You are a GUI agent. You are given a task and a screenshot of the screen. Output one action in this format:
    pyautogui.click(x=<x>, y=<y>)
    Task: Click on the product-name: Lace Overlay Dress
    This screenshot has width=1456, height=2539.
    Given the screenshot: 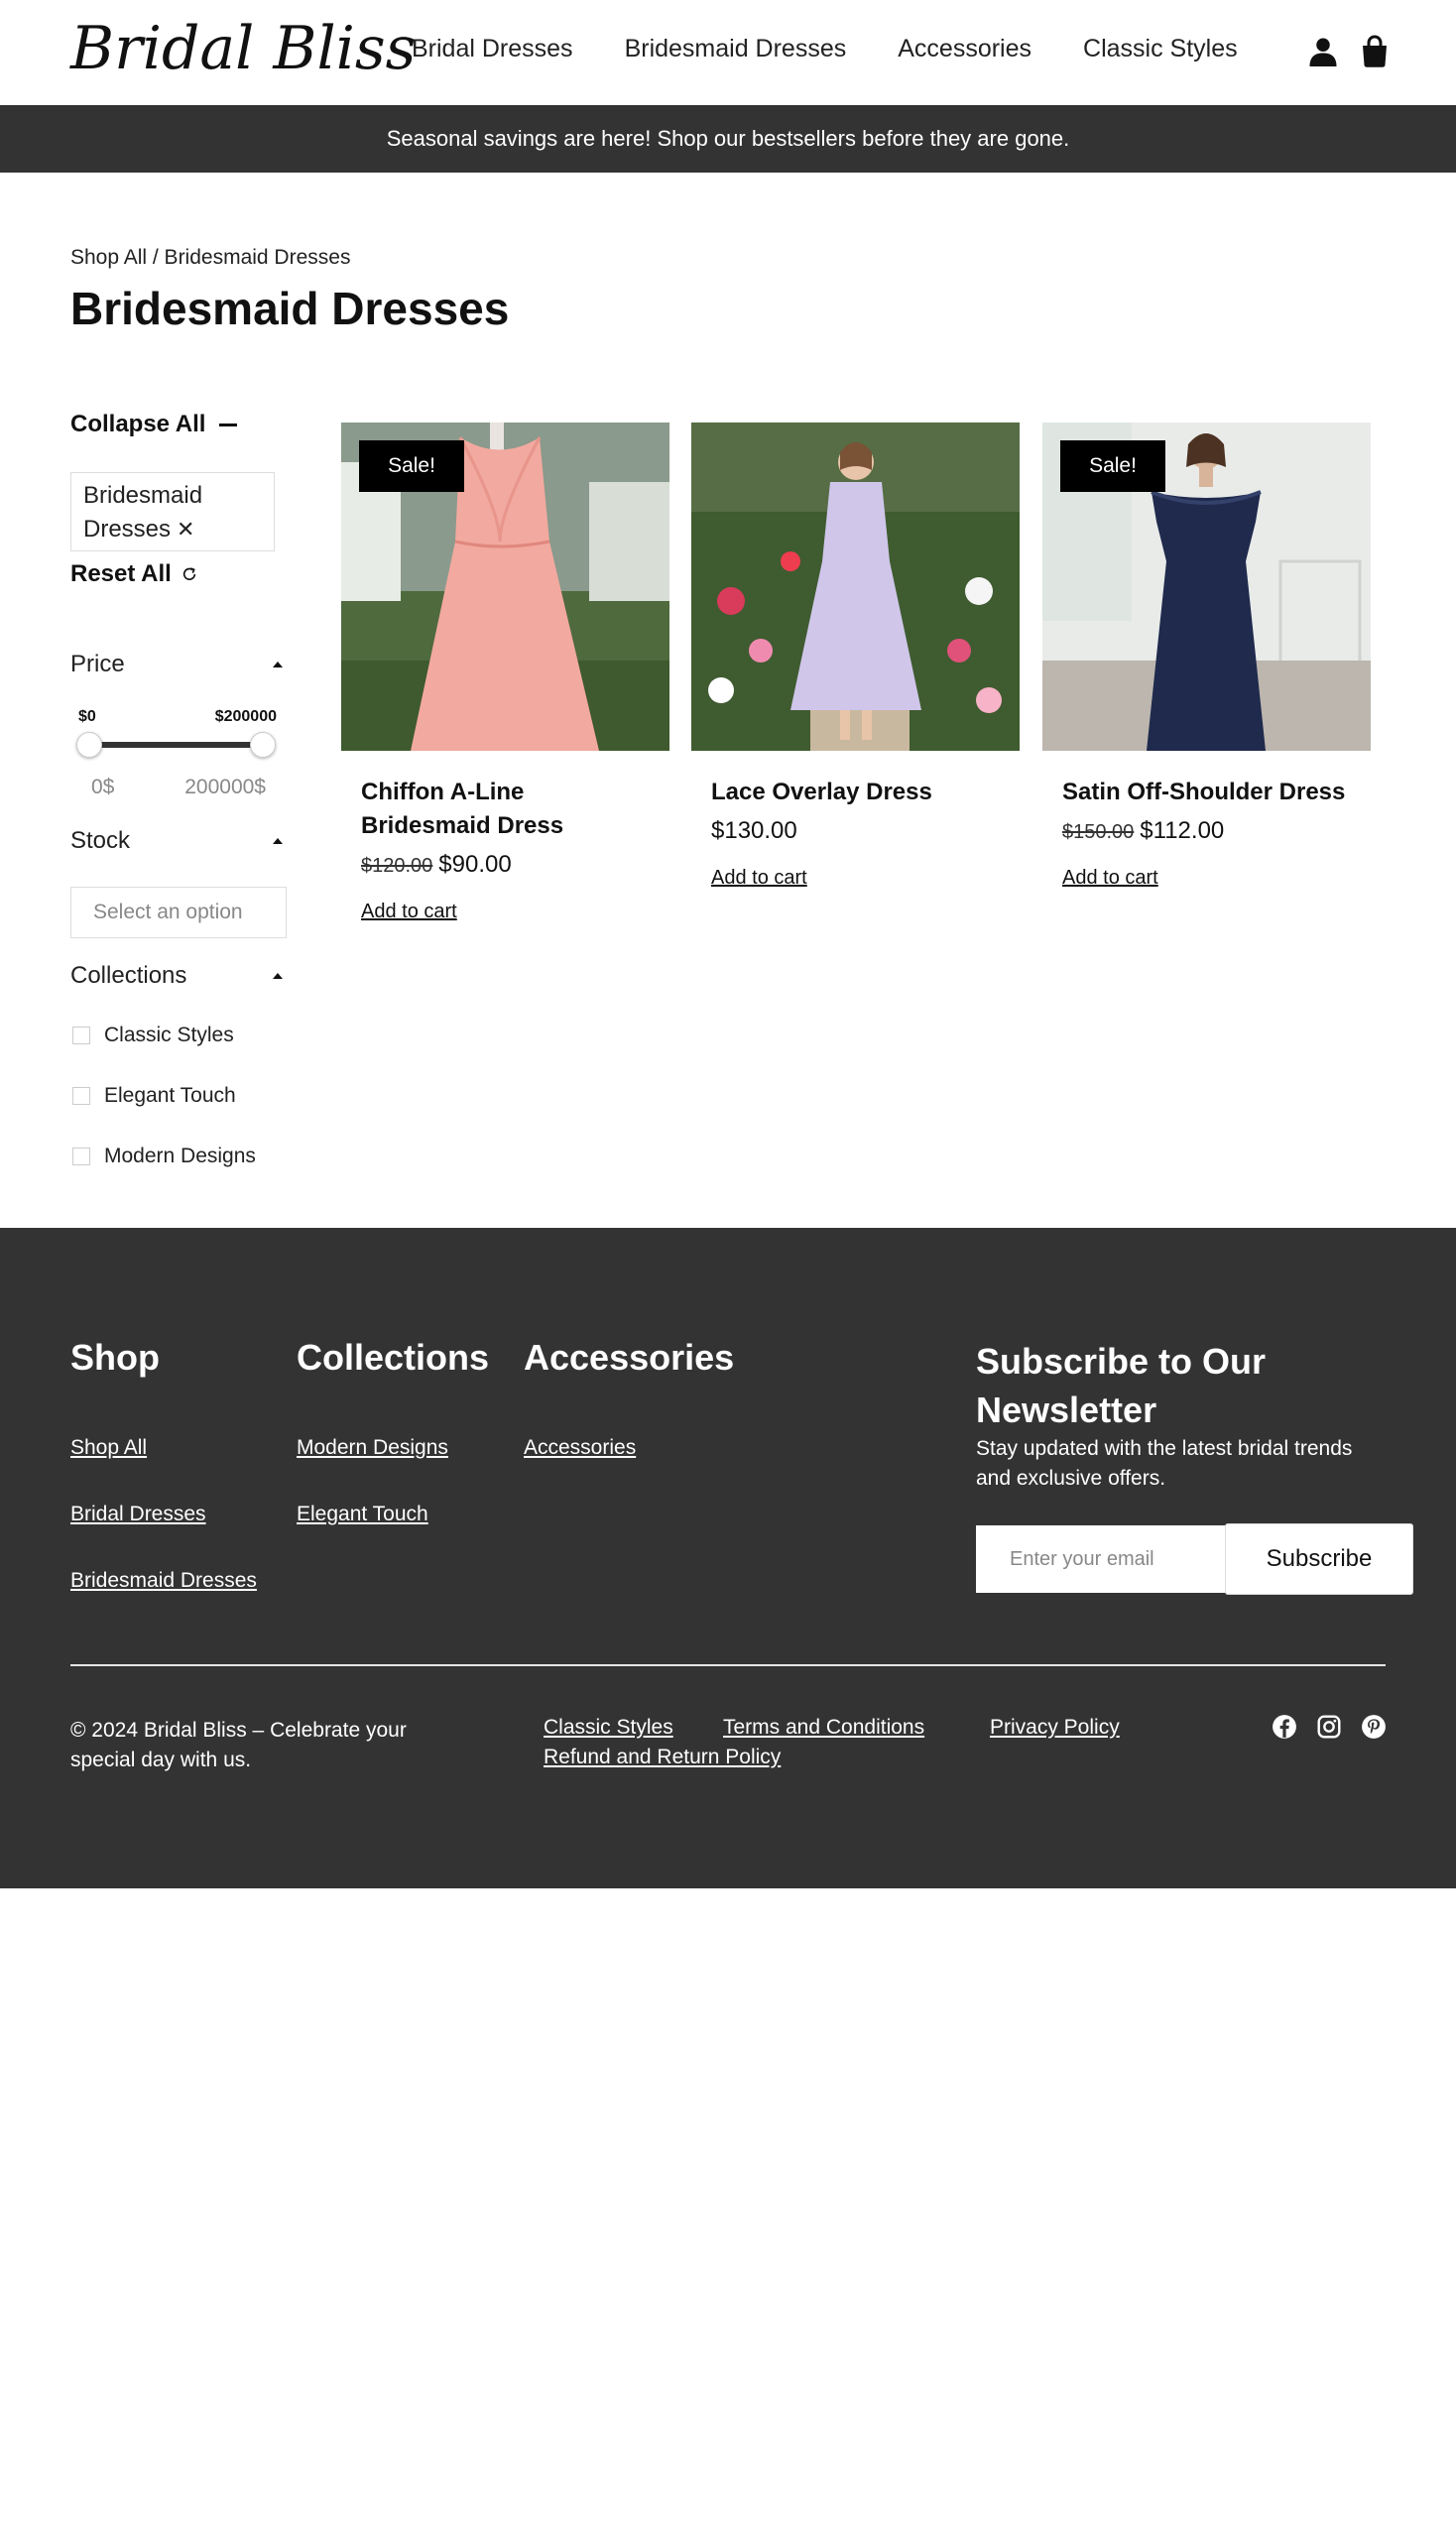 What is the action you would take?
    pyautogui.click(x=860, y=792)
    